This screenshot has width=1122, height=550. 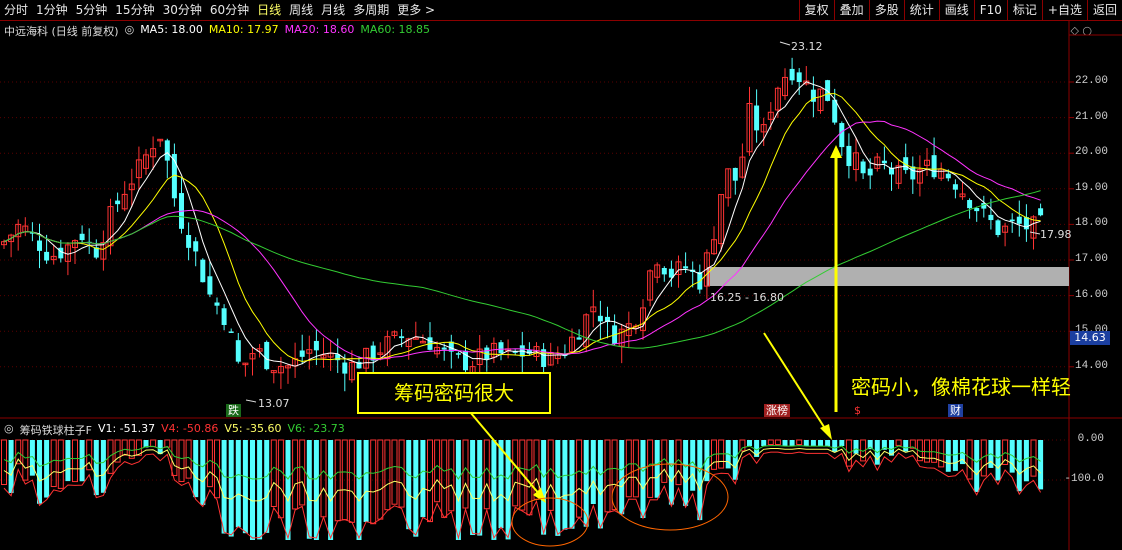 What do you see at coordinates (1091, 259) in the screenshot?
I see `y-axis-tick-label: 17.00` at bounding box center [1091, 259].